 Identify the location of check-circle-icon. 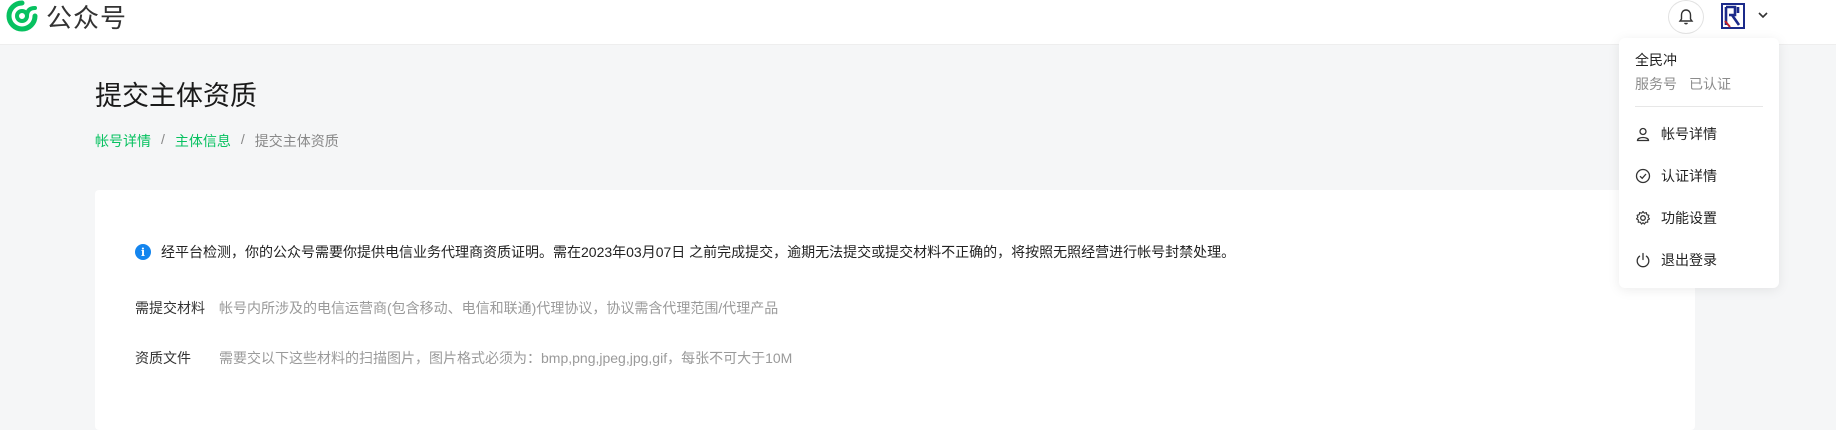
(1643, 176).